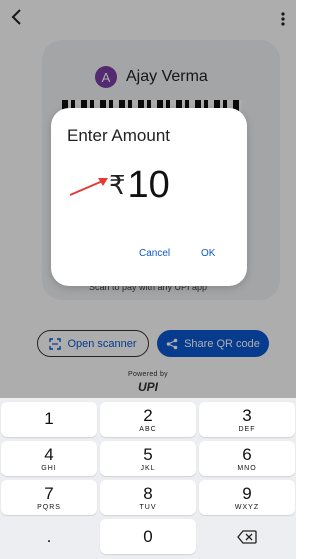 This screenshot has width=320, height=559. I want to click on key-3: 3 DEF, so click(247, 419).